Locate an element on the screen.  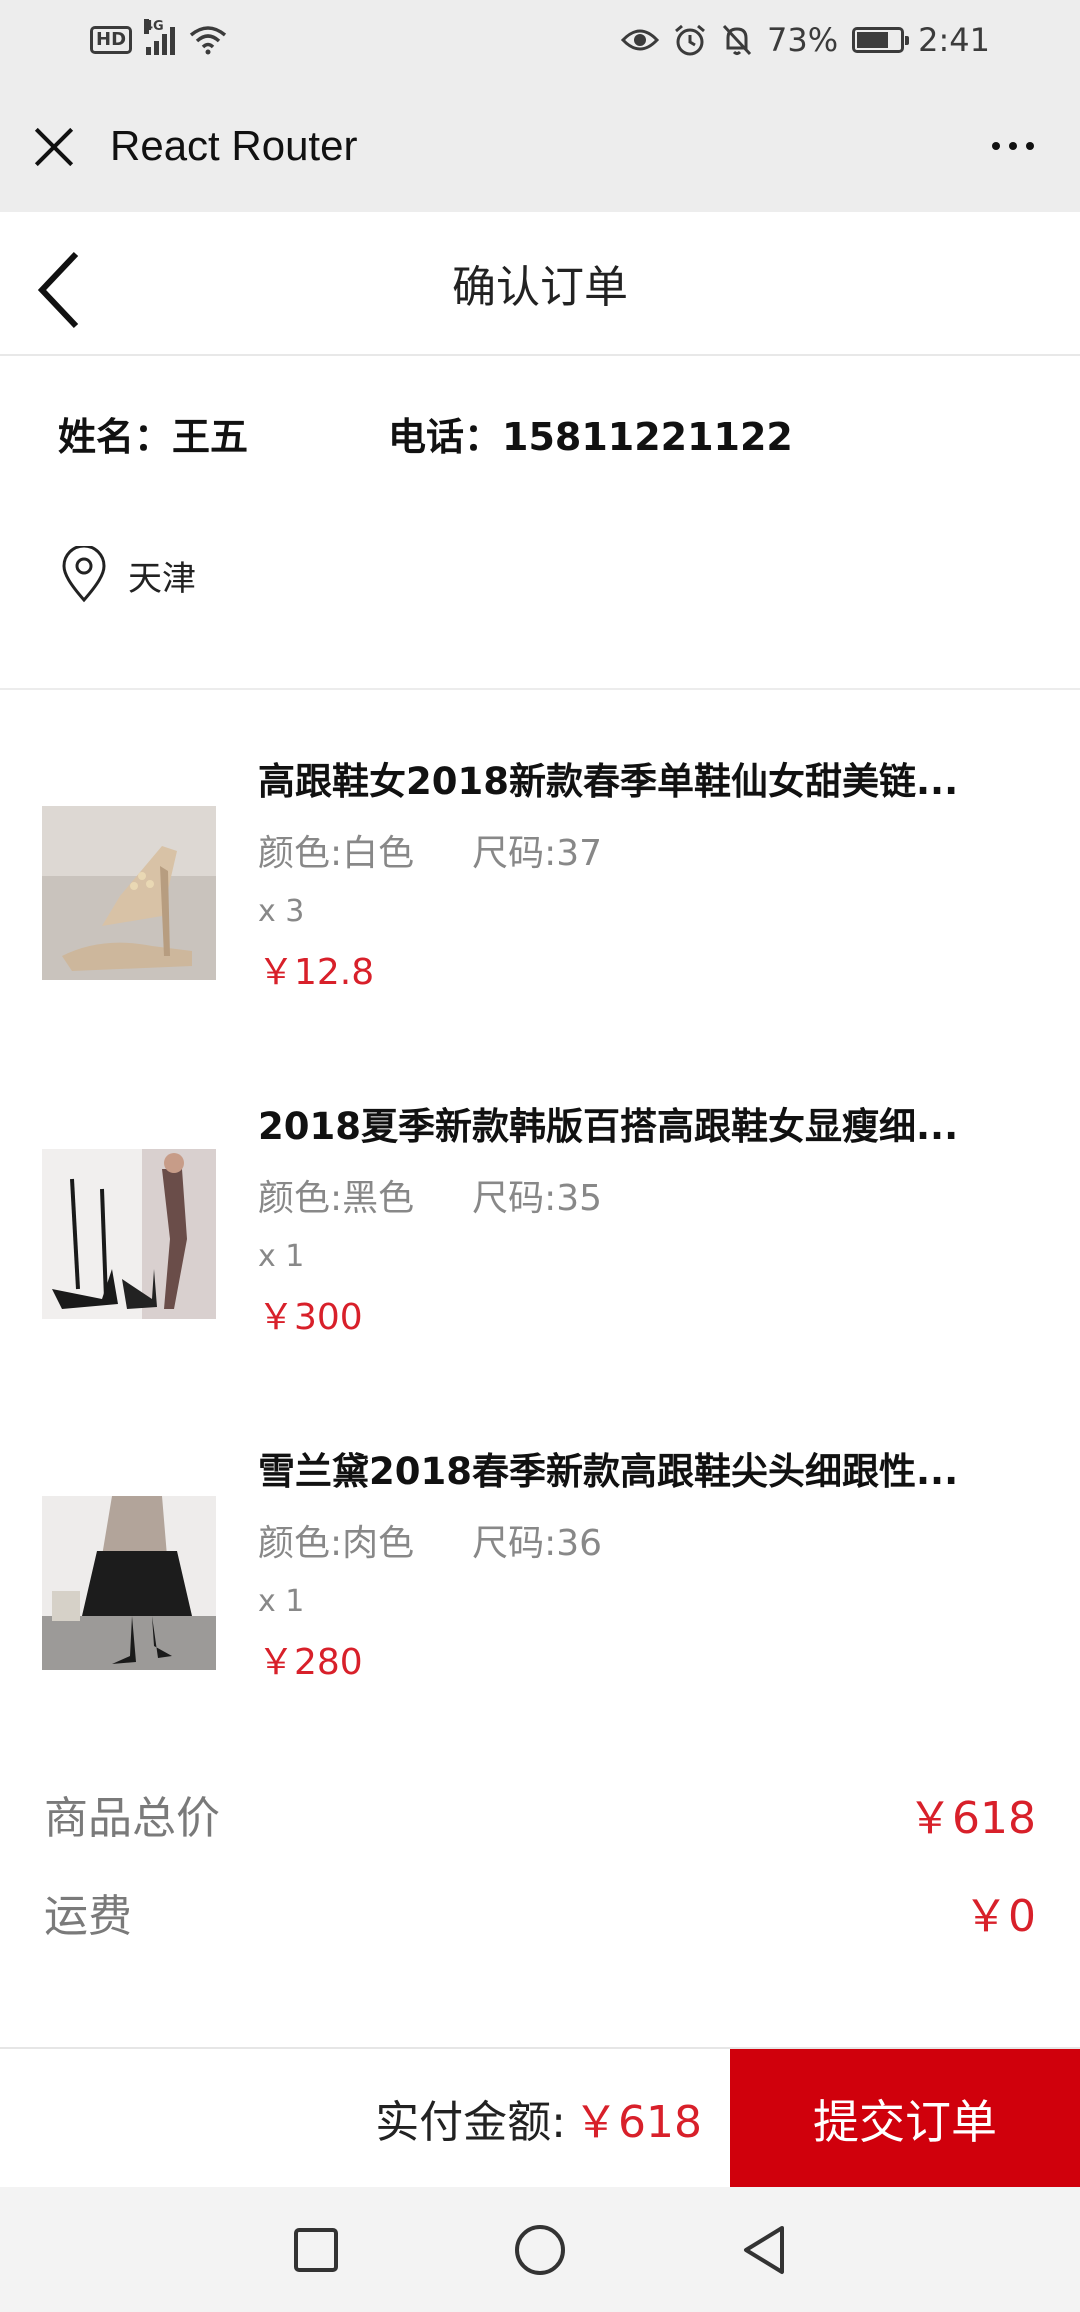
back-icon is located at coordinates (764, 2250).